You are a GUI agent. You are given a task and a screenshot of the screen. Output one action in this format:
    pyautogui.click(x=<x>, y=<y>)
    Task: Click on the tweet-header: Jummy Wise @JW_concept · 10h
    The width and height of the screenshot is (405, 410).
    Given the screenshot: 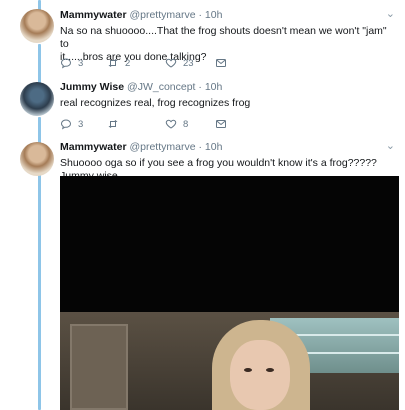 What is the action you would take?
    pyautogui.click(x=141, y=87)
    